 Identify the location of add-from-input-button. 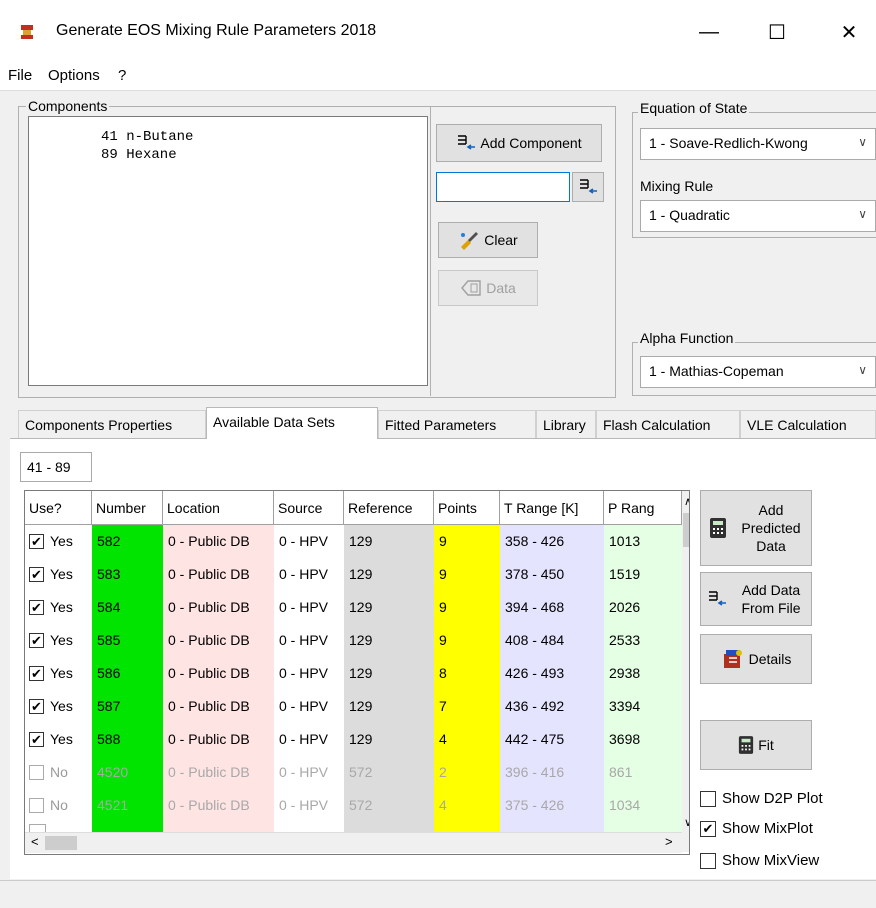
(588, 187).